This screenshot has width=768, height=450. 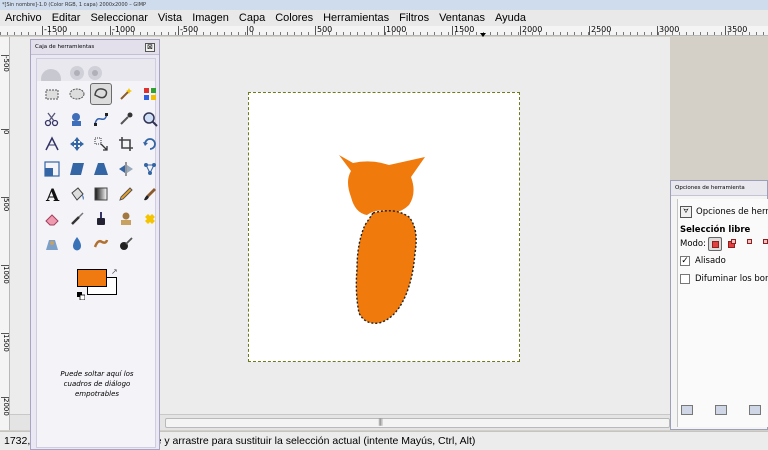 I want to click on svg-text: A, so click(x=52, y=194).